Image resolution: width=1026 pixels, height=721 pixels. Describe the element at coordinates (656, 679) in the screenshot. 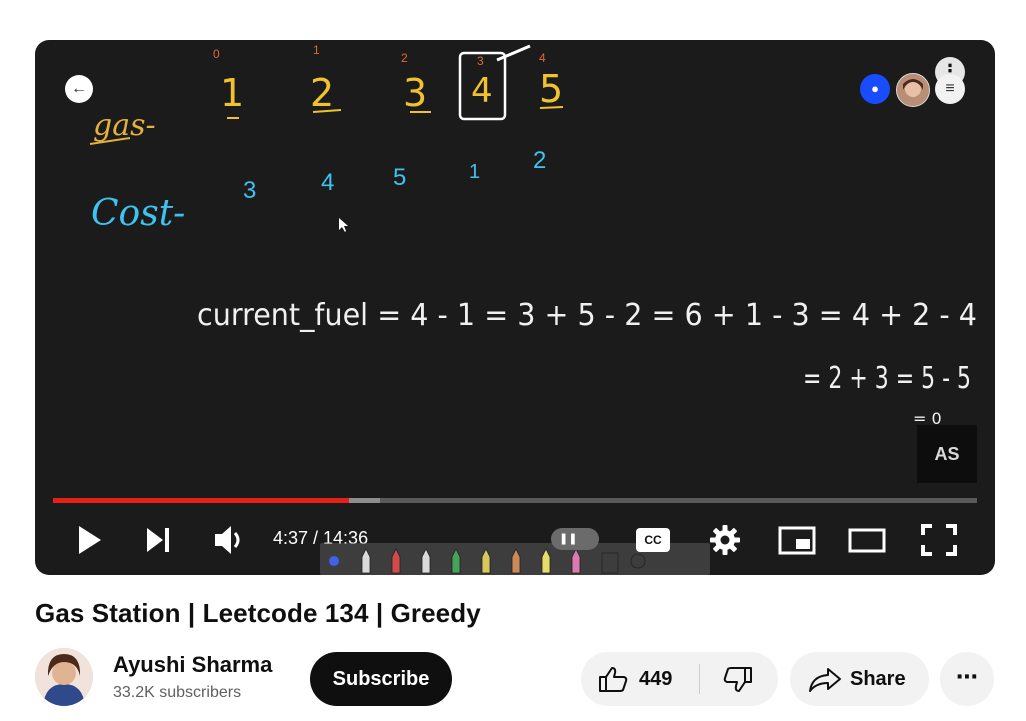

I see `like-count: 449` at that location.